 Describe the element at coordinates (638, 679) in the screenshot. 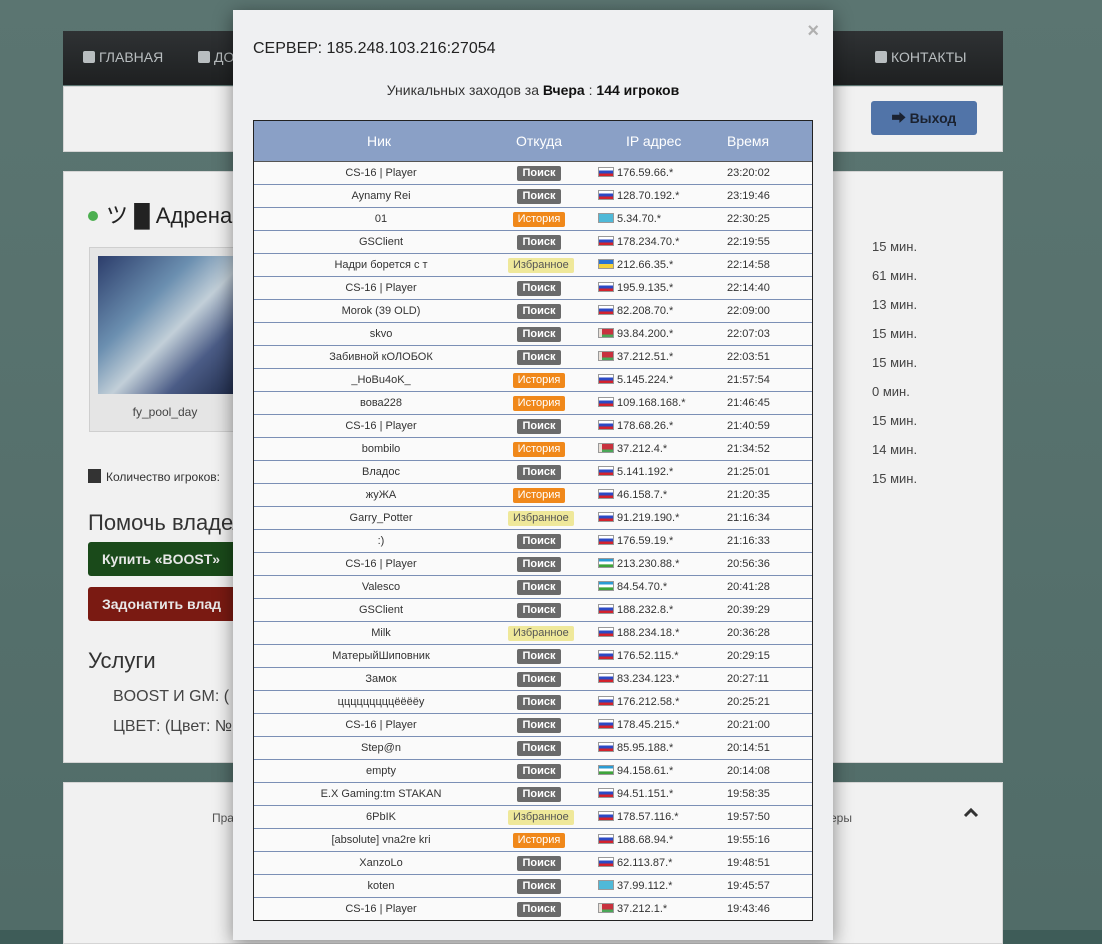

I see `ip-cell: 83.234.123.*` at that location.